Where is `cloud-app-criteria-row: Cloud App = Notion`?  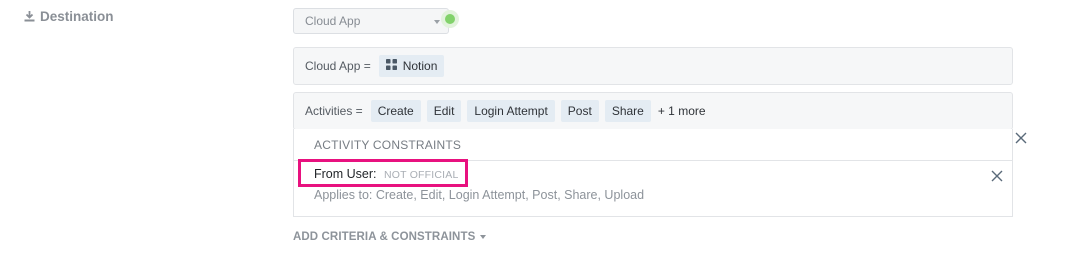
cloud-app-criteria-row: Cloud App = Notion is located at coordinates (653, 66).